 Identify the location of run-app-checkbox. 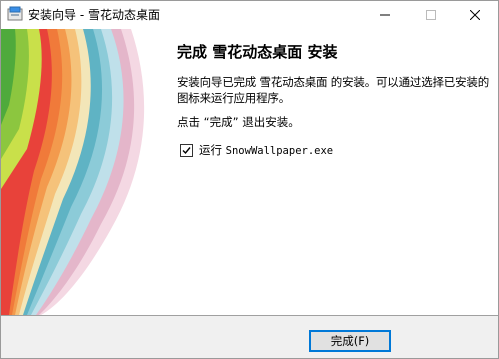
(186, 150).